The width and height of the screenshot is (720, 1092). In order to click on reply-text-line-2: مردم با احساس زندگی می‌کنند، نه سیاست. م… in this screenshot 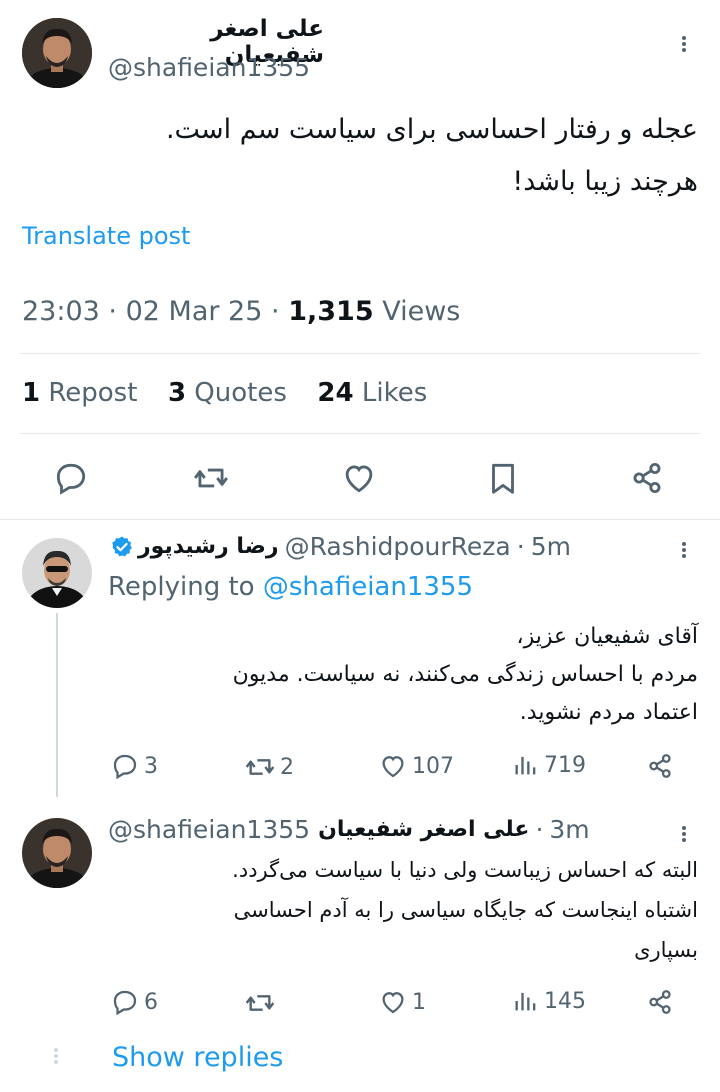, I will do `click(465, 674)`.